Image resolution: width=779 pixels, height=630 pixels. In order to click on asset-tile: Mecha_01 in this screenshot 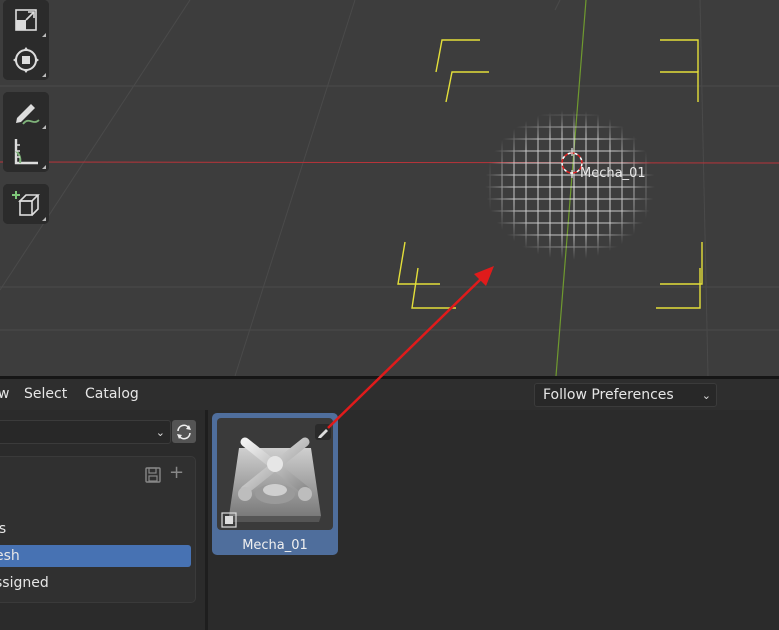, I will do `click(275, 484)`.